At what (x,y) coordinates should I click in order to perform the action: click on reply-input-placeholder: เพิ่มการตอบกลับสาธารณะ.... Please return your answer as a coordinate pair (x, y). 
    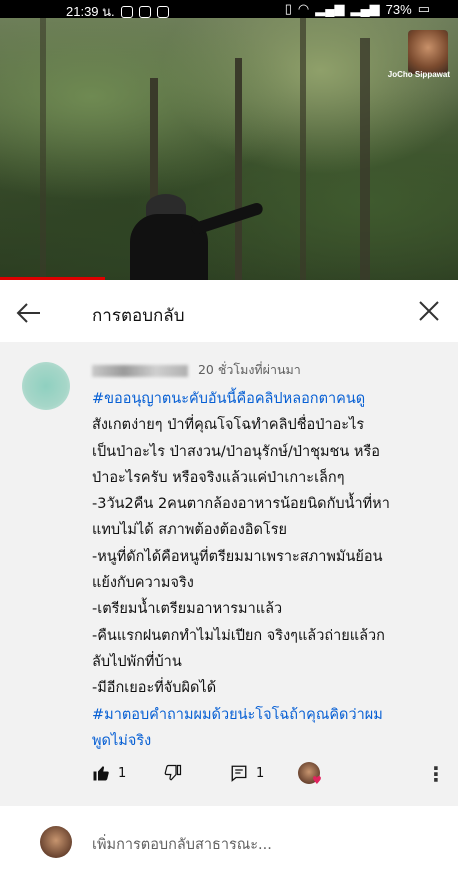
    Looking at the image, I should click on (182, 844).